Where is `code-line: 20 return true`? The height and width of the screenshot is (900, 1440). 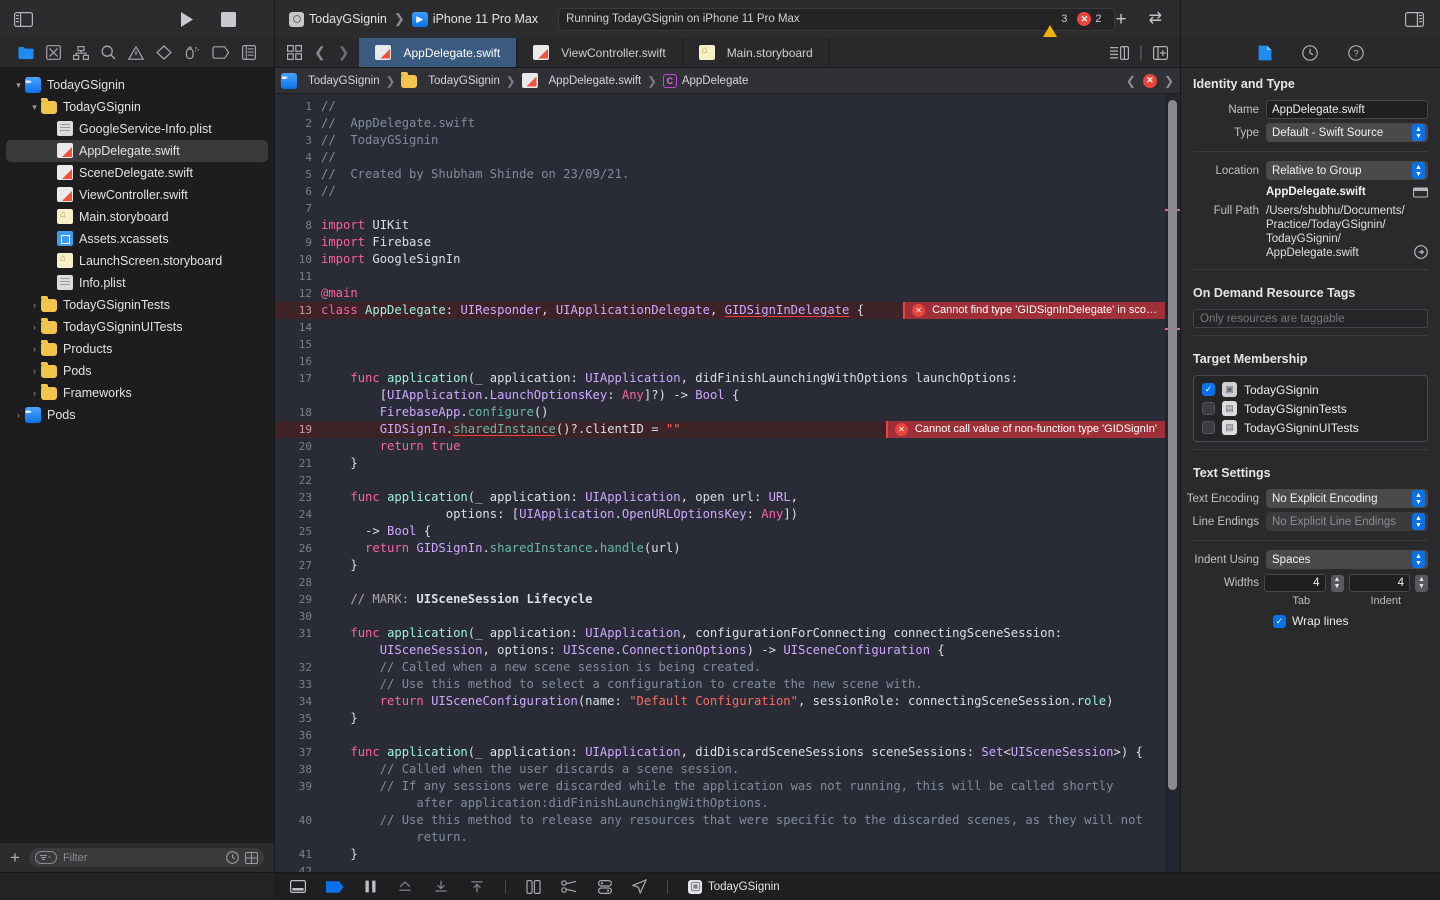
code-line: 20 return true is located at coordinates (720, 446).